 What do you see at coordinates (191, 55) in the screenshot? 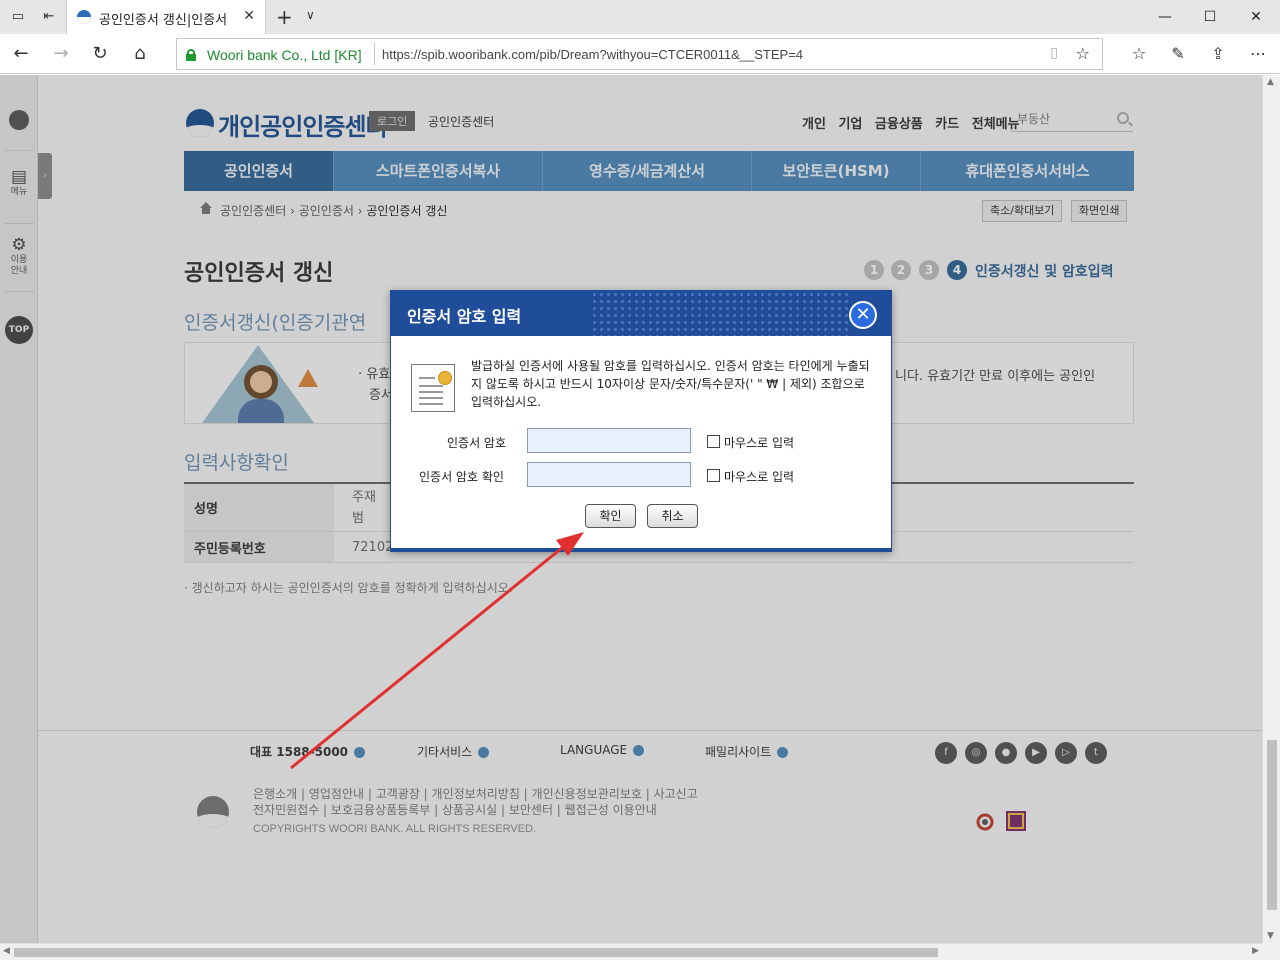
I see `lock-icon` at bounding box center [191, 55].